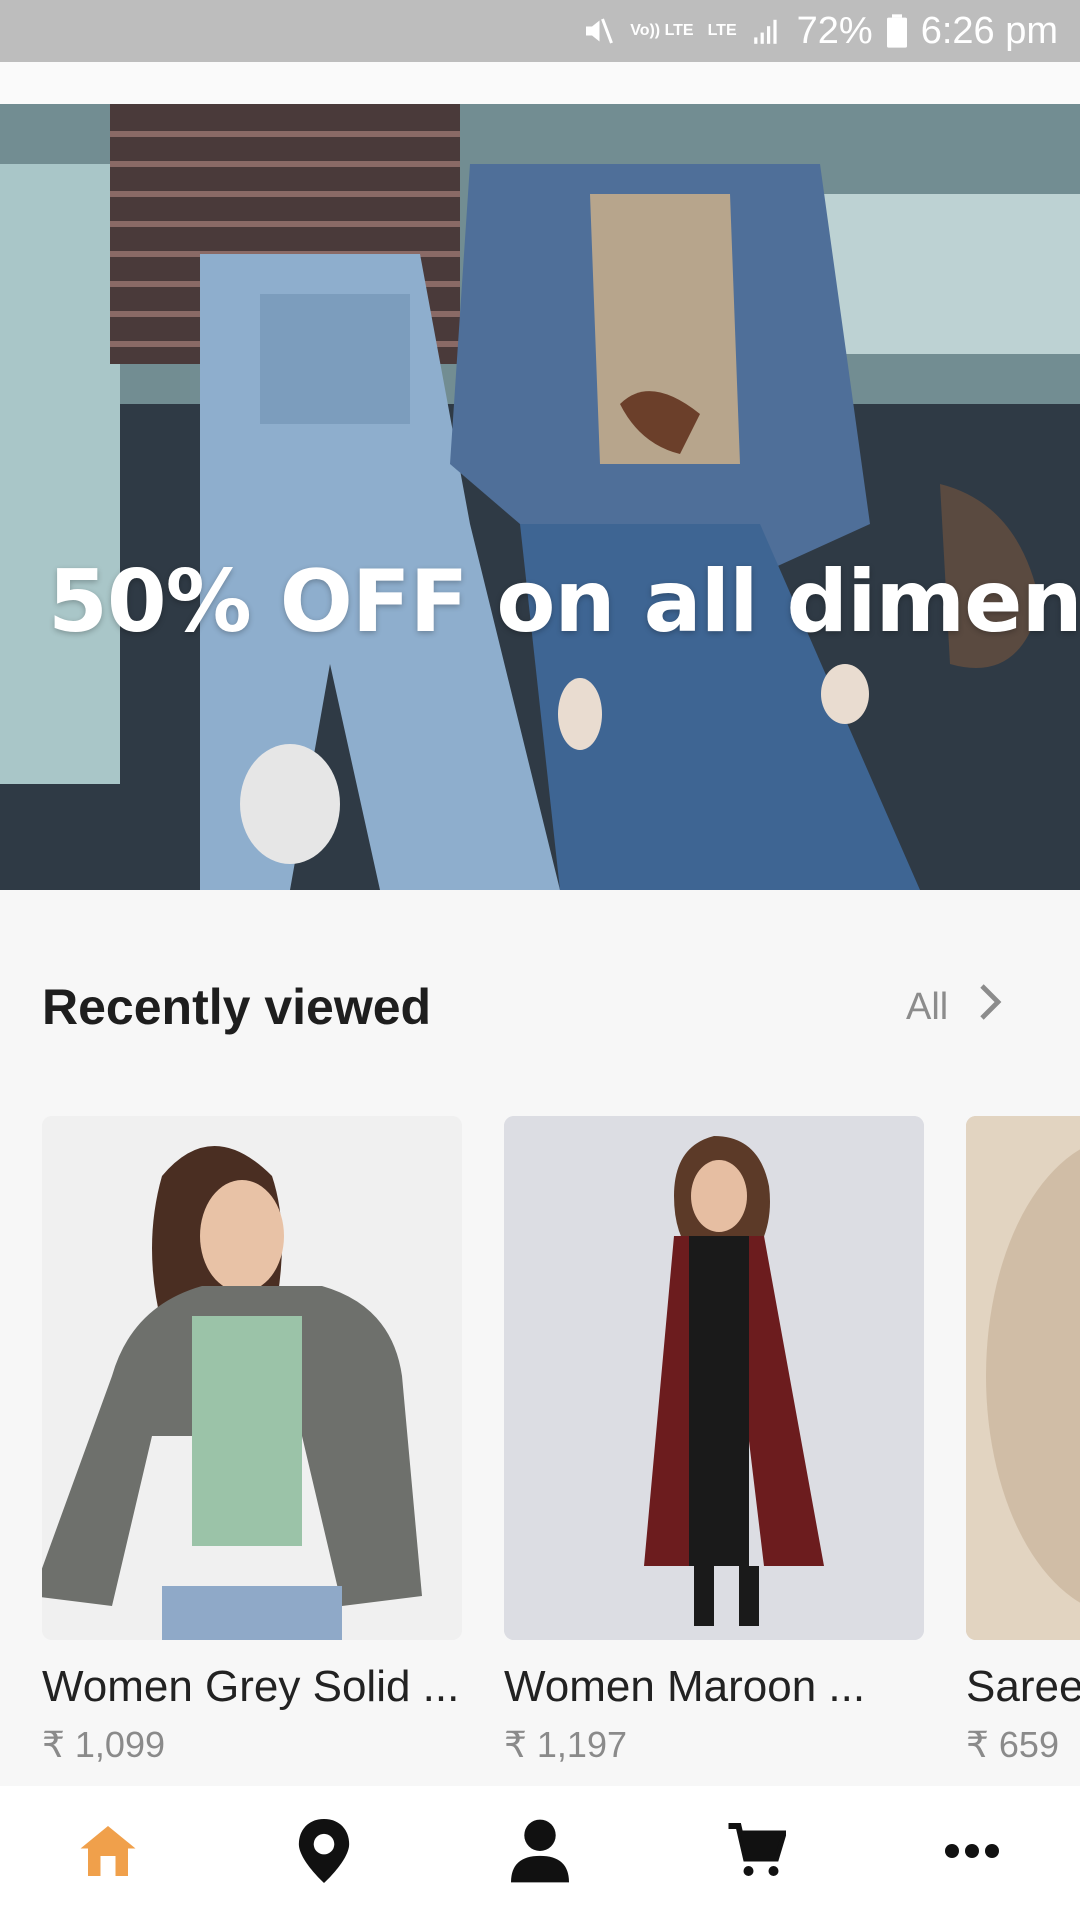 Image resolution: width=1080 pixels, height=1920 pixels. Describe the element at coordinates (565, 1744) in the screenshot. I see `product-price: ₹ 1,197` at that location.